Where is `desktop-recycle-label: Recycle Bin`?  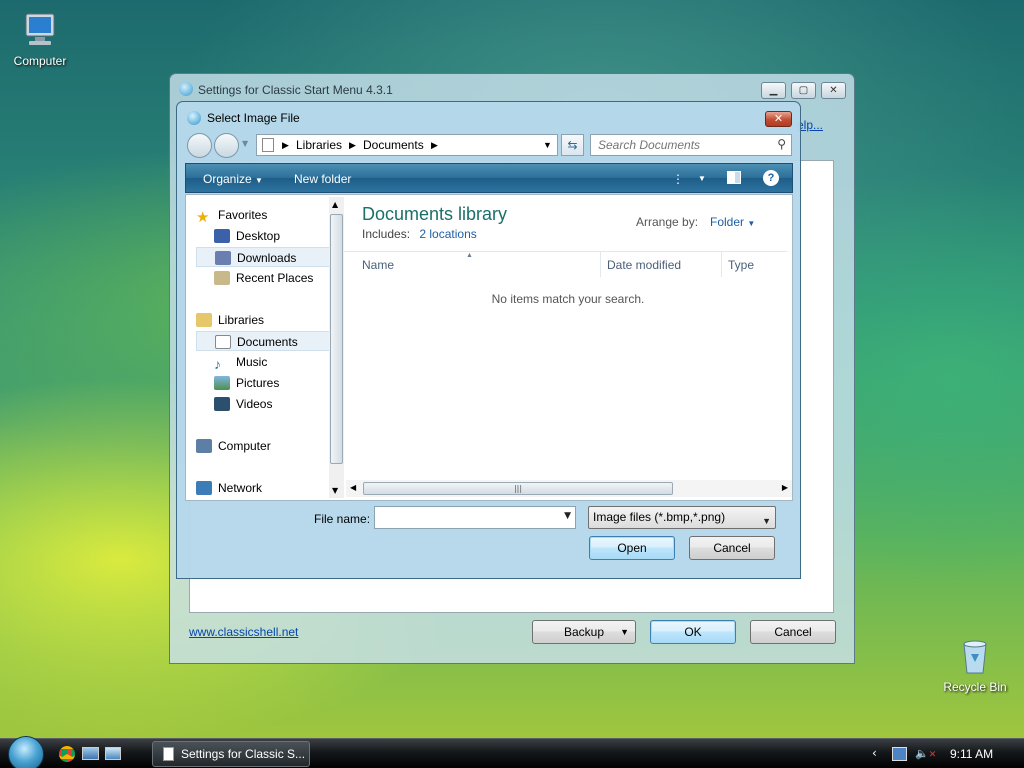
desktop-recycle-label: Recycle Bin is located at coordinates (975, 687).